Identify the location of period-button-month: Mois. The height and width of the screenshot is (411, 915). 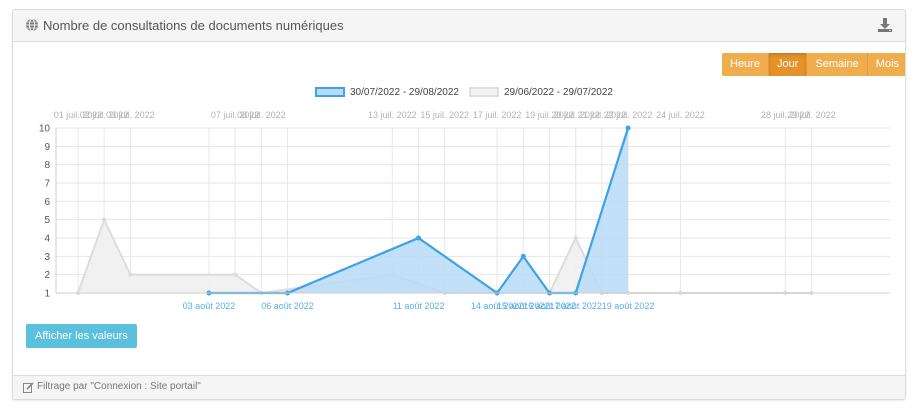
(886, 64).